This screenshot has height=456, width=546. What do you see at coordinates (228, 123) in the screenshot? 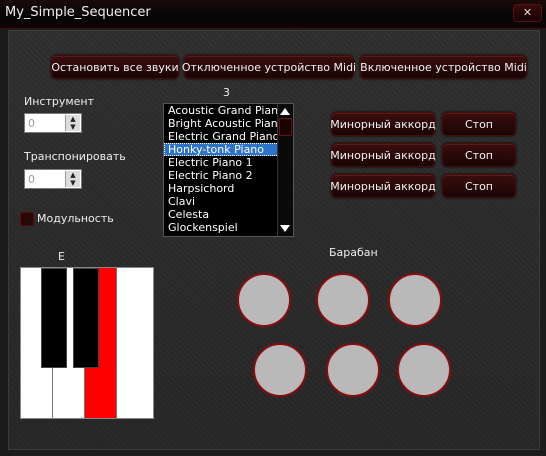
I see `instrument-list-item: Bright Acoustic Piano` at bounding box center [228, 123].